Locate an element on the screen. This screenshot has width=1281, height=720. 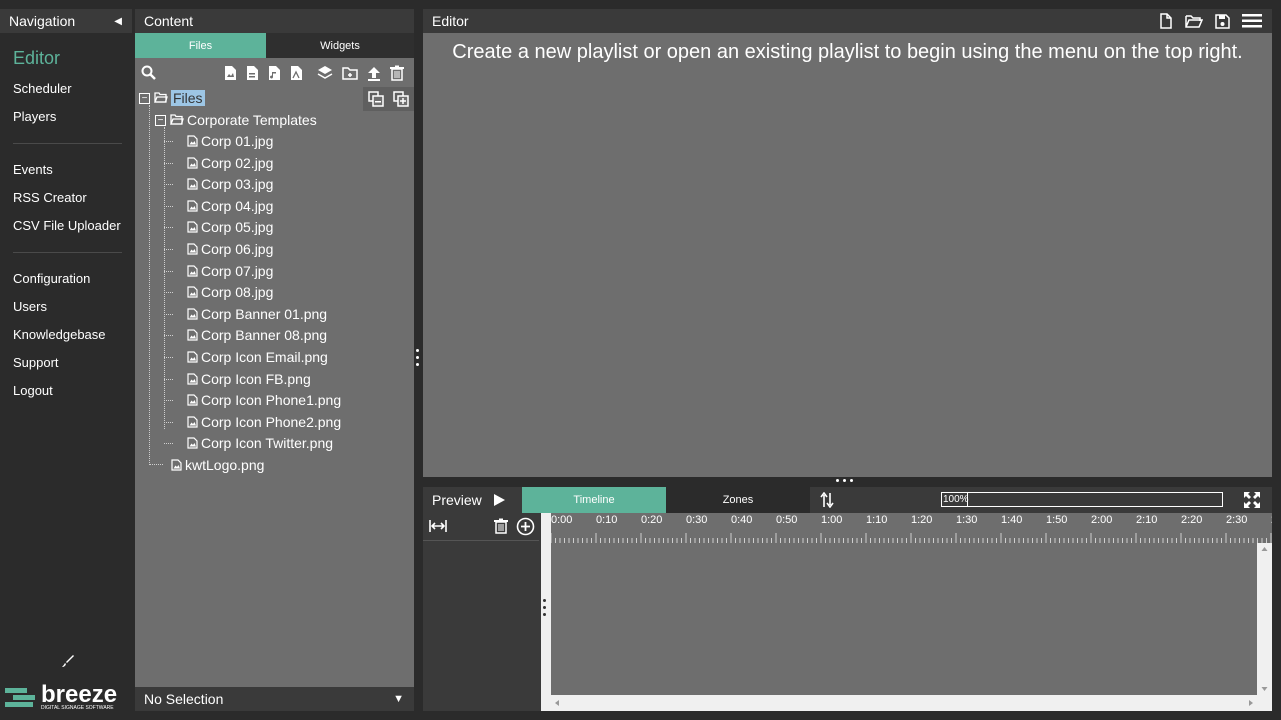
zoom-slider: 100% is located at coordinates (1082, 499).